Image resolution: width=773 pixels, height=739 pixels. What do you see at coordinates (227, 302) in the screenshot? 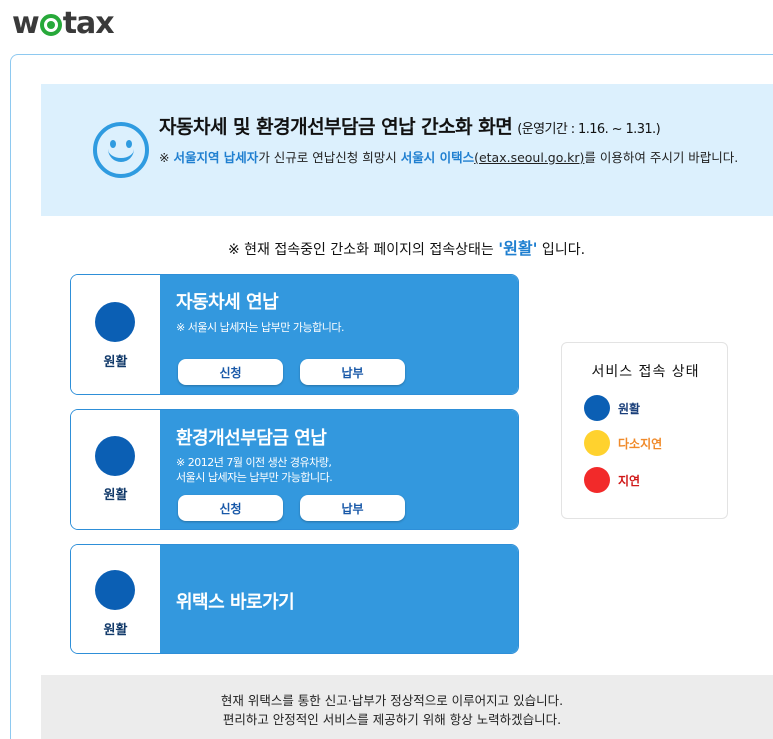
I see `card-title: 자동차세 연납` at bounding box center [227, 302].